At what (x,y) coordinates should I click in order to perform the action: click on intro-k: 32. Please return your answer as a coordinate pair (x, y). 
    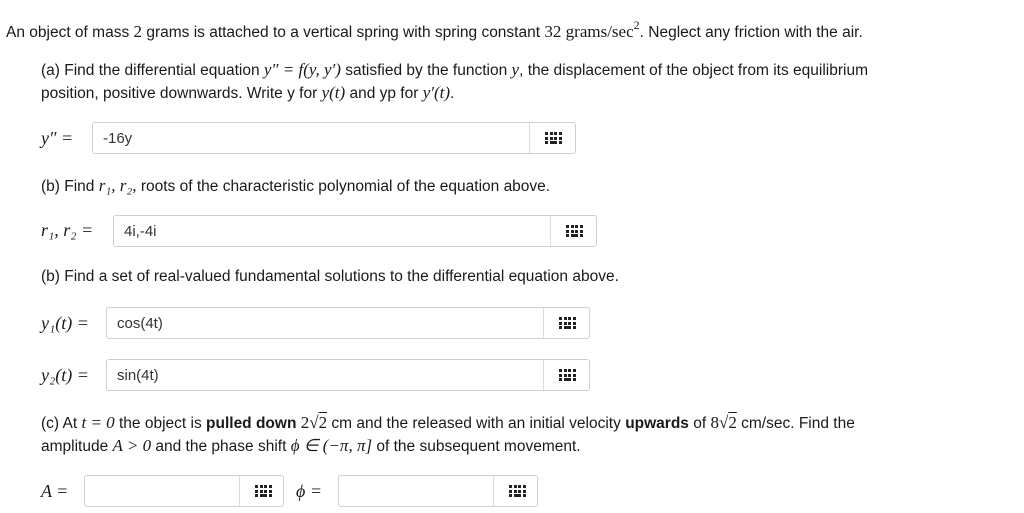
    Looking at the image, I should click on (553, 31).